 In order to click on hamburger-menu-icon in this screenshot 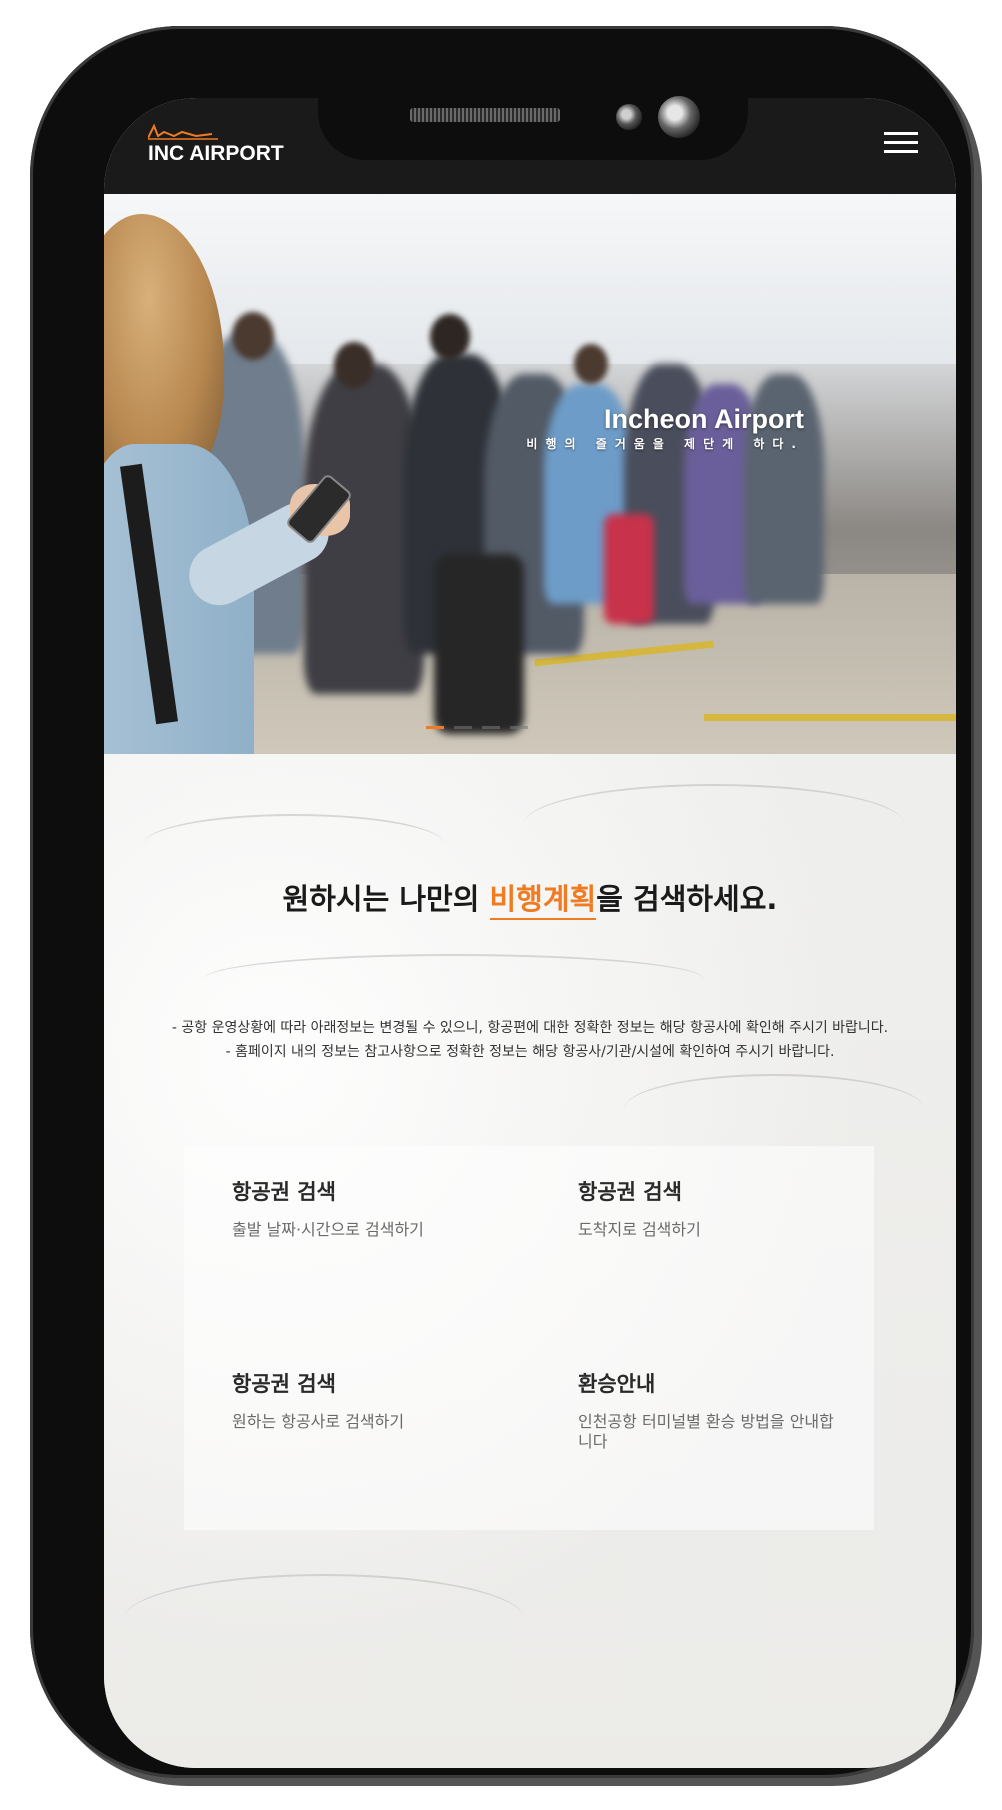, I will do `click(901, 142)`.